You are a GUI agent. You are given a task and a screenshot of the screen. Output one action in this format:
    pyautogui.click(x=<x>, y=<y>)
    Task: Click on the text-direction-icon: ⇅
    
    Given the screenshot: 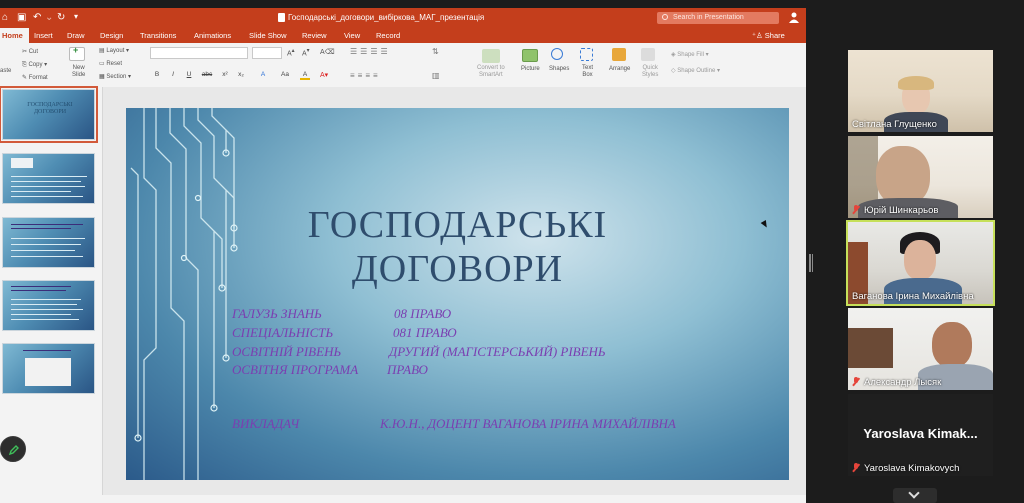 What is the action you would take?
    pyautogui.click(x=435, y=51)
    